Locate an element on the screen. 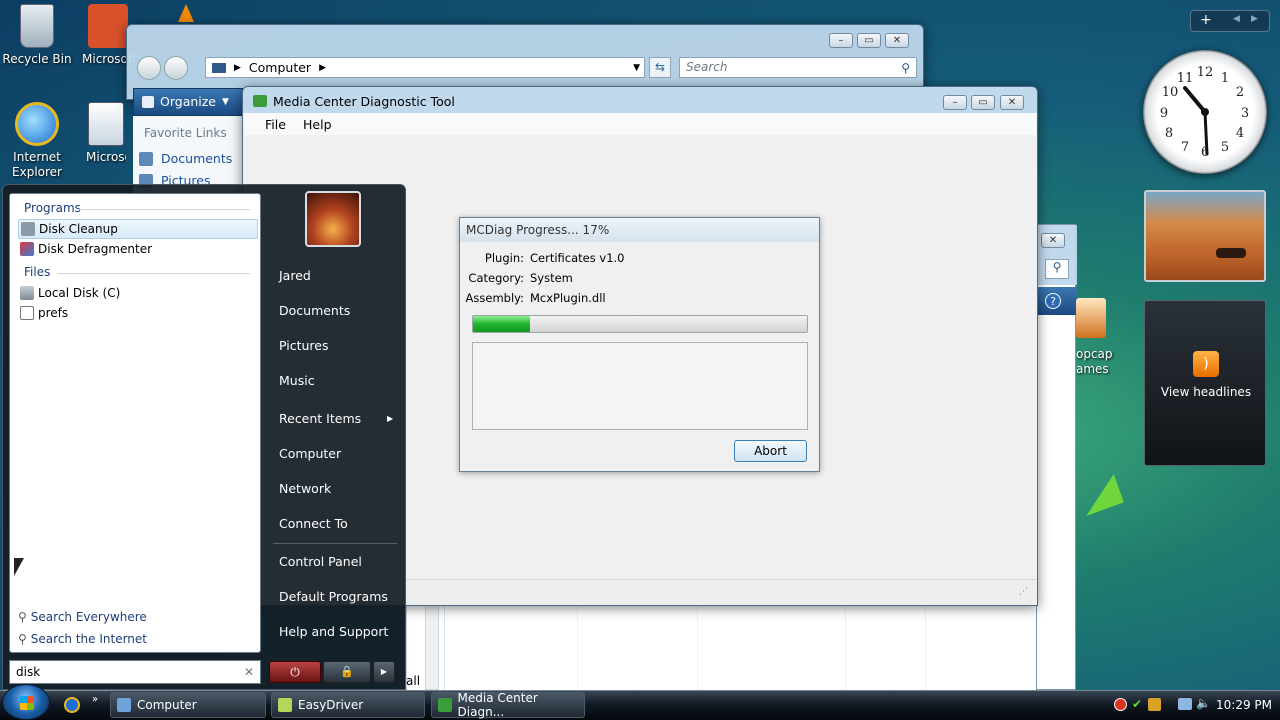 This screenshot has width=1280, height=720. chevron-down-icon: ▼ is located at coordinates (636, 68).